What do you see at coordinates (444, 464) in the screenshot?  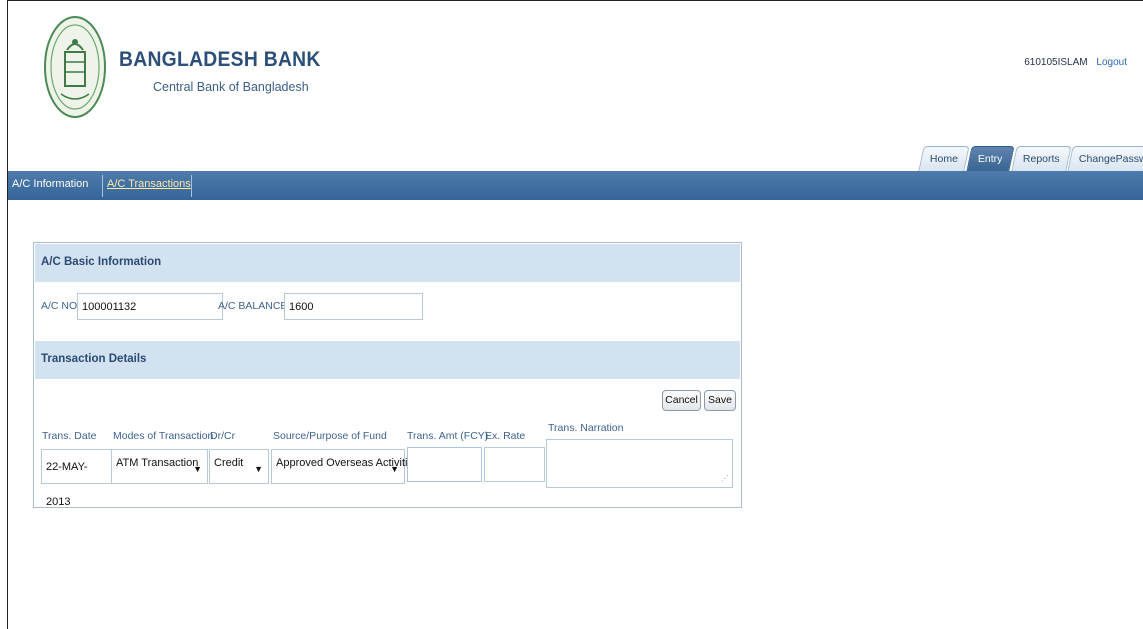 I see `trans-amt-field` at bounding box center [444, 464].